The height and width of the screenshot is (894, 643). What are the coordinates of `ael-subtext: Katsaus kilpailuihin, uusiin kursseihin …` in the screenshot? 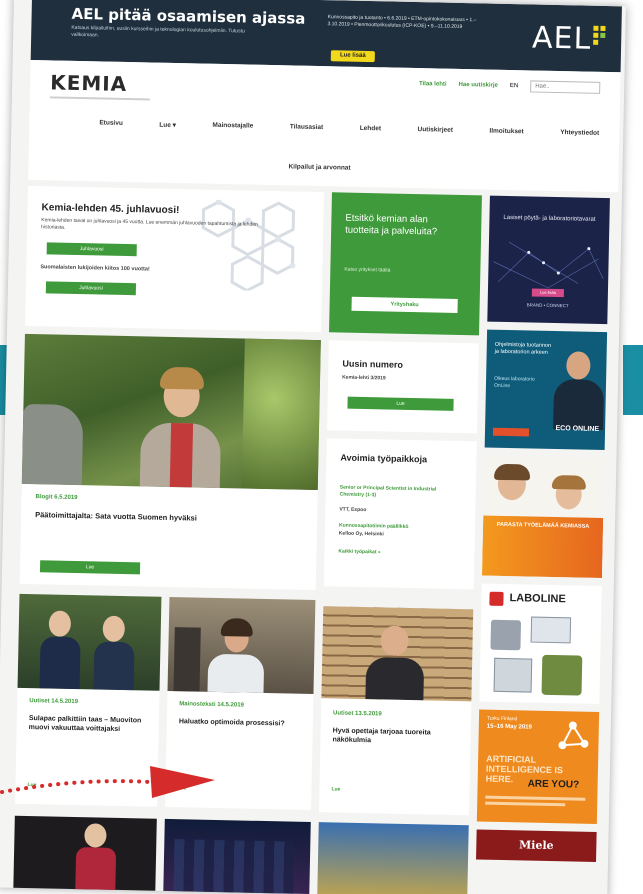 It's located at (158, 31).